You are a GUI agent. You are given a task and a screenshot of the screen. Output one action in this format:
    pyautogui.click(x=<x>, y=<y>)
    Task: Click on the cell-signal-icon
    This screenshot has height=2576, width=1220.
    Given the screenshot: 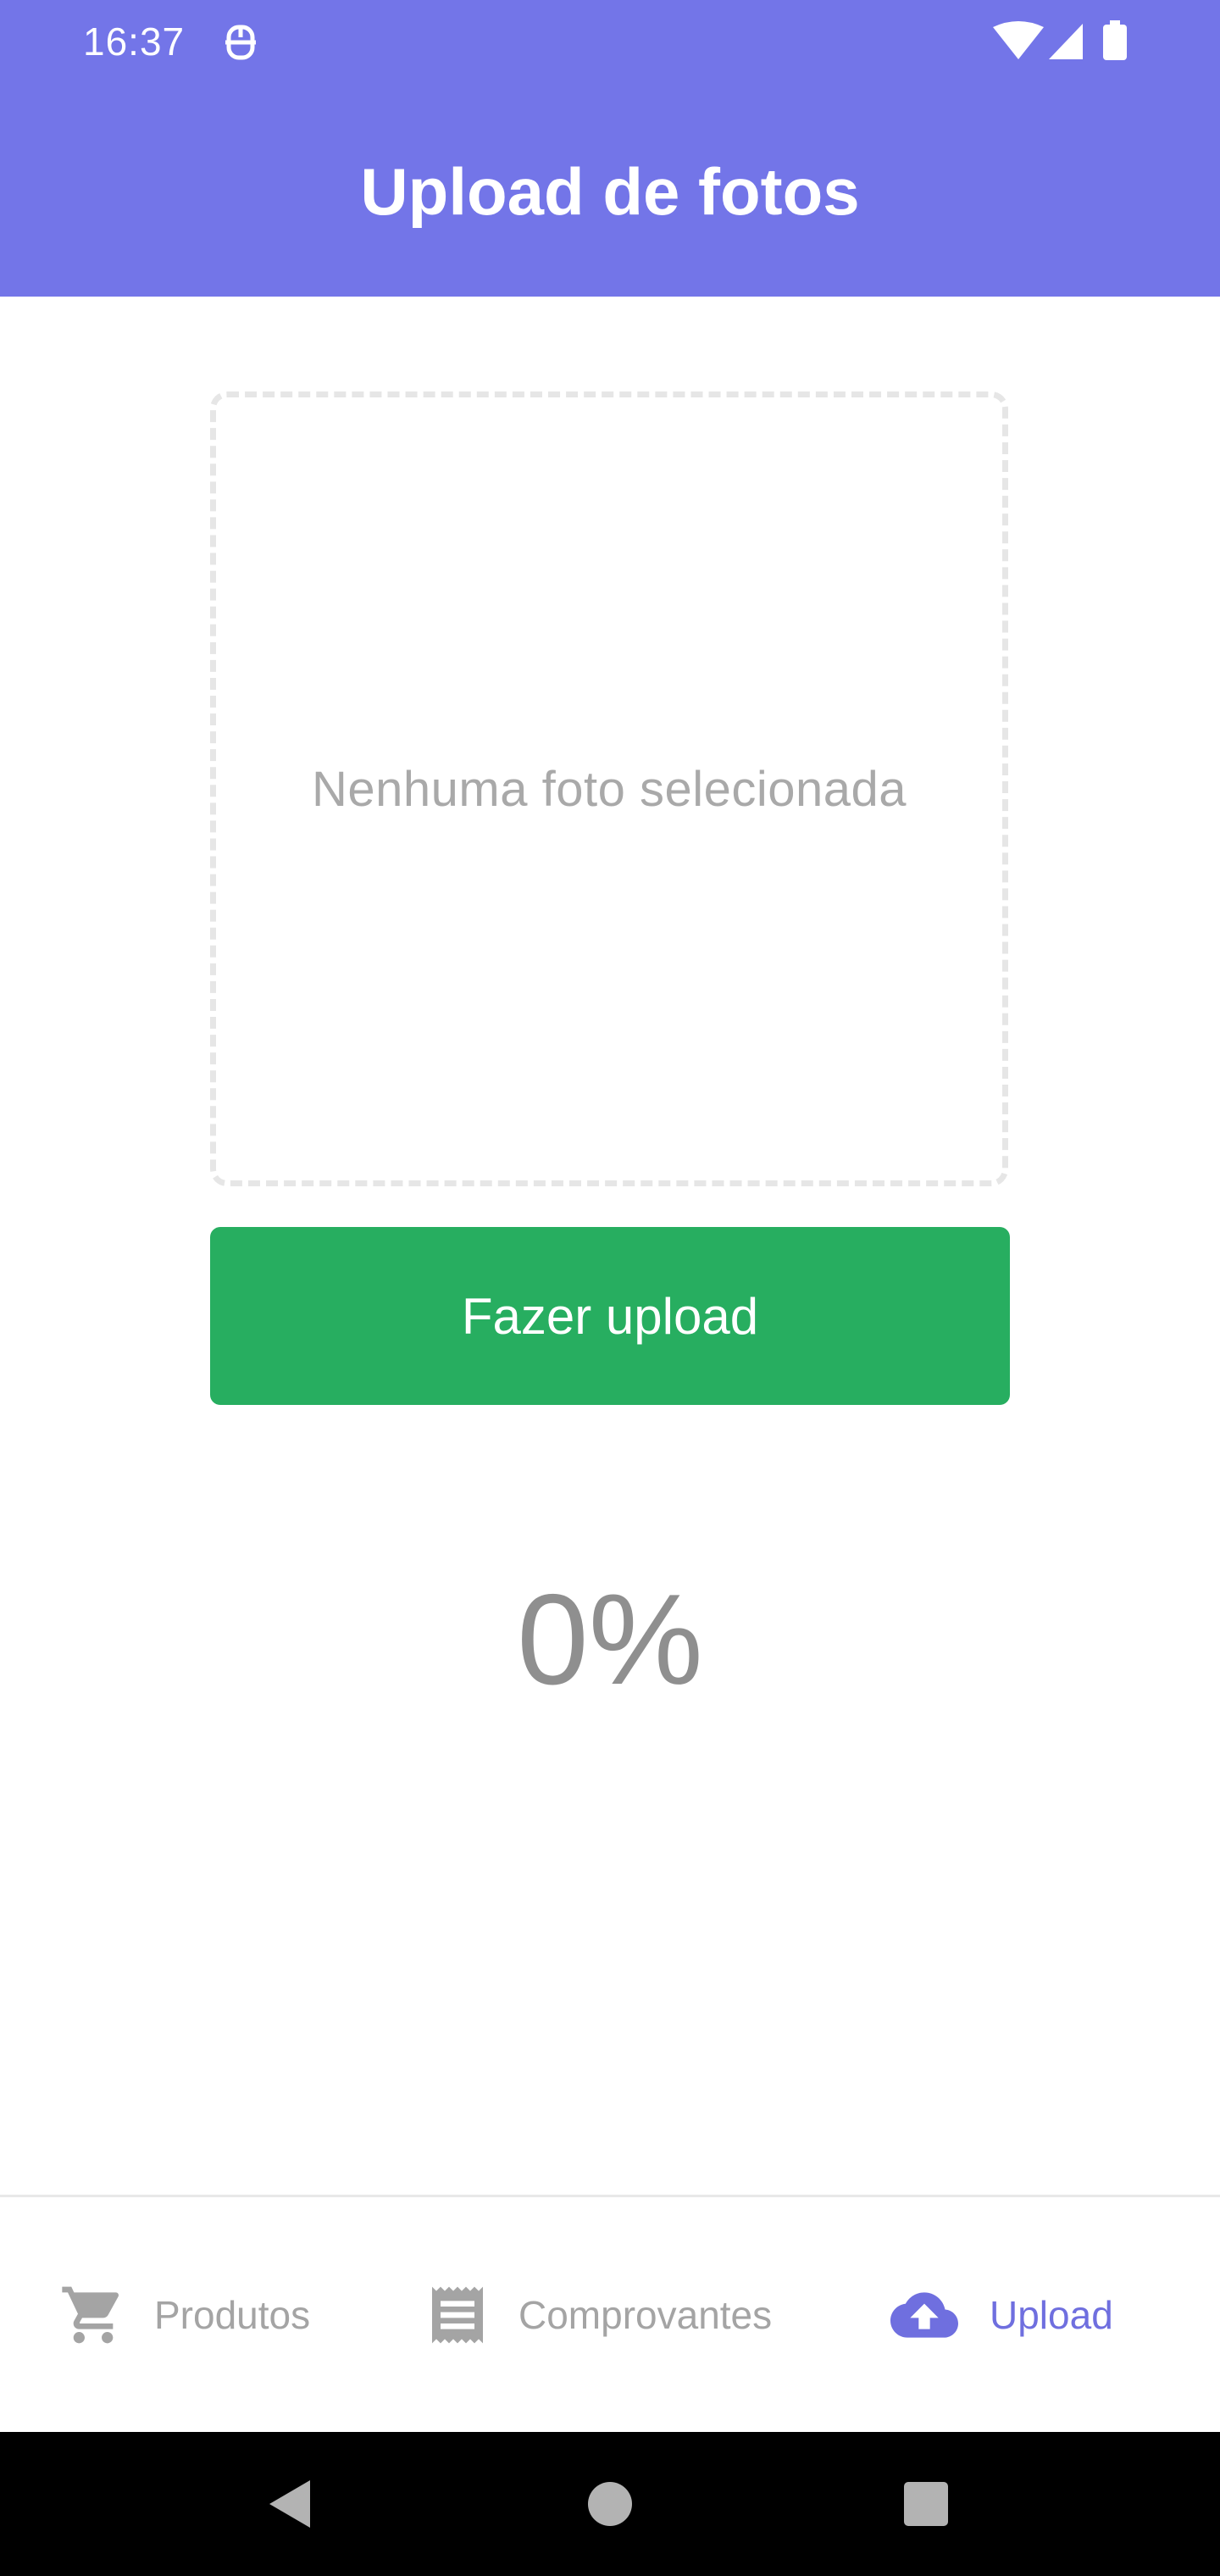 What is the action you would take?
    pyautogui.click(x=1066, y=41)
    